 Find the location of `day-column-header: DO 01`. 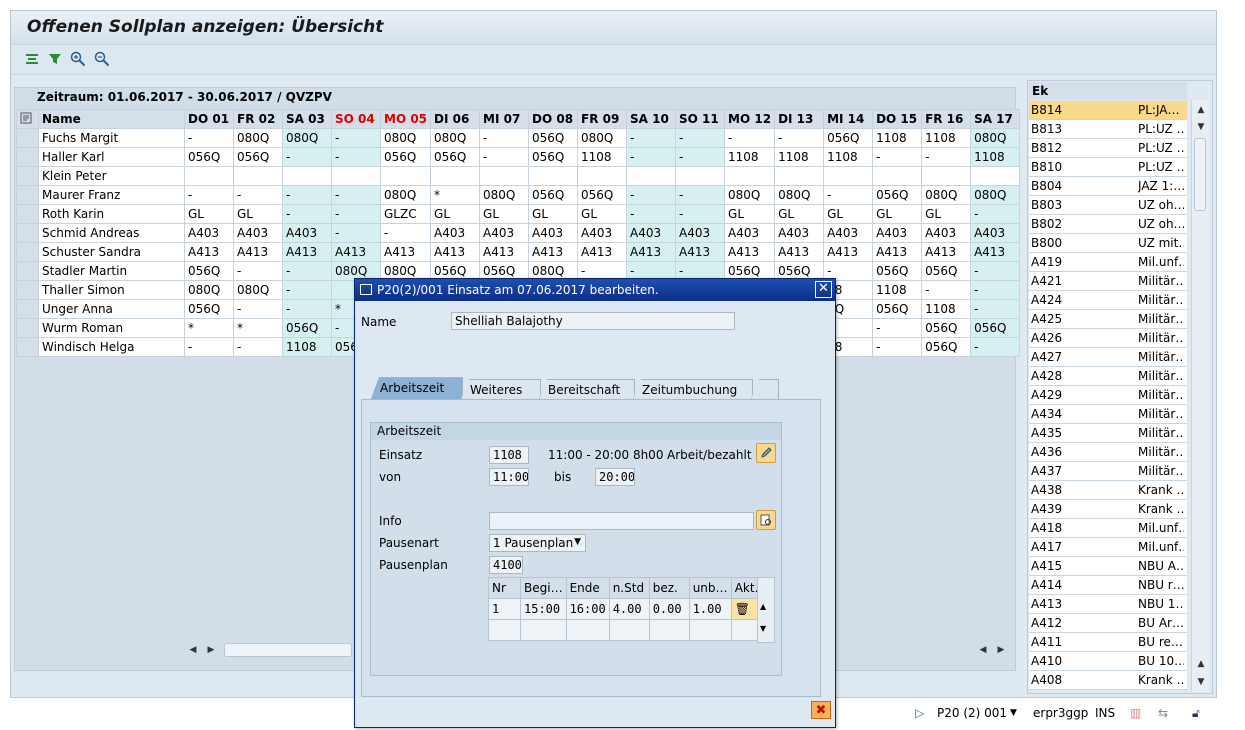

day-column-header: DO 01 is located at coordinates (209, 119).